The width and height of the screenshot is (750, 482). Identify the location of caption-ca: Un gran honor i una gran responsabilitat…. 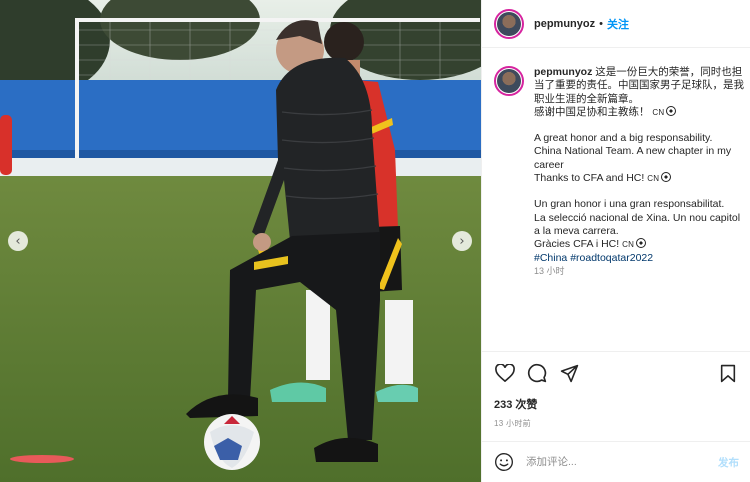
(640, 224).